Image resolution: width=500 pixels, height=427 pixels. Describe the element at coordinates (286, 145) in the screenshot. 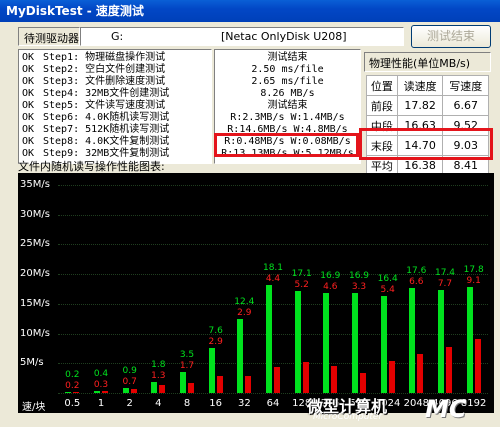

I see `highlight-copy-result` at that location.